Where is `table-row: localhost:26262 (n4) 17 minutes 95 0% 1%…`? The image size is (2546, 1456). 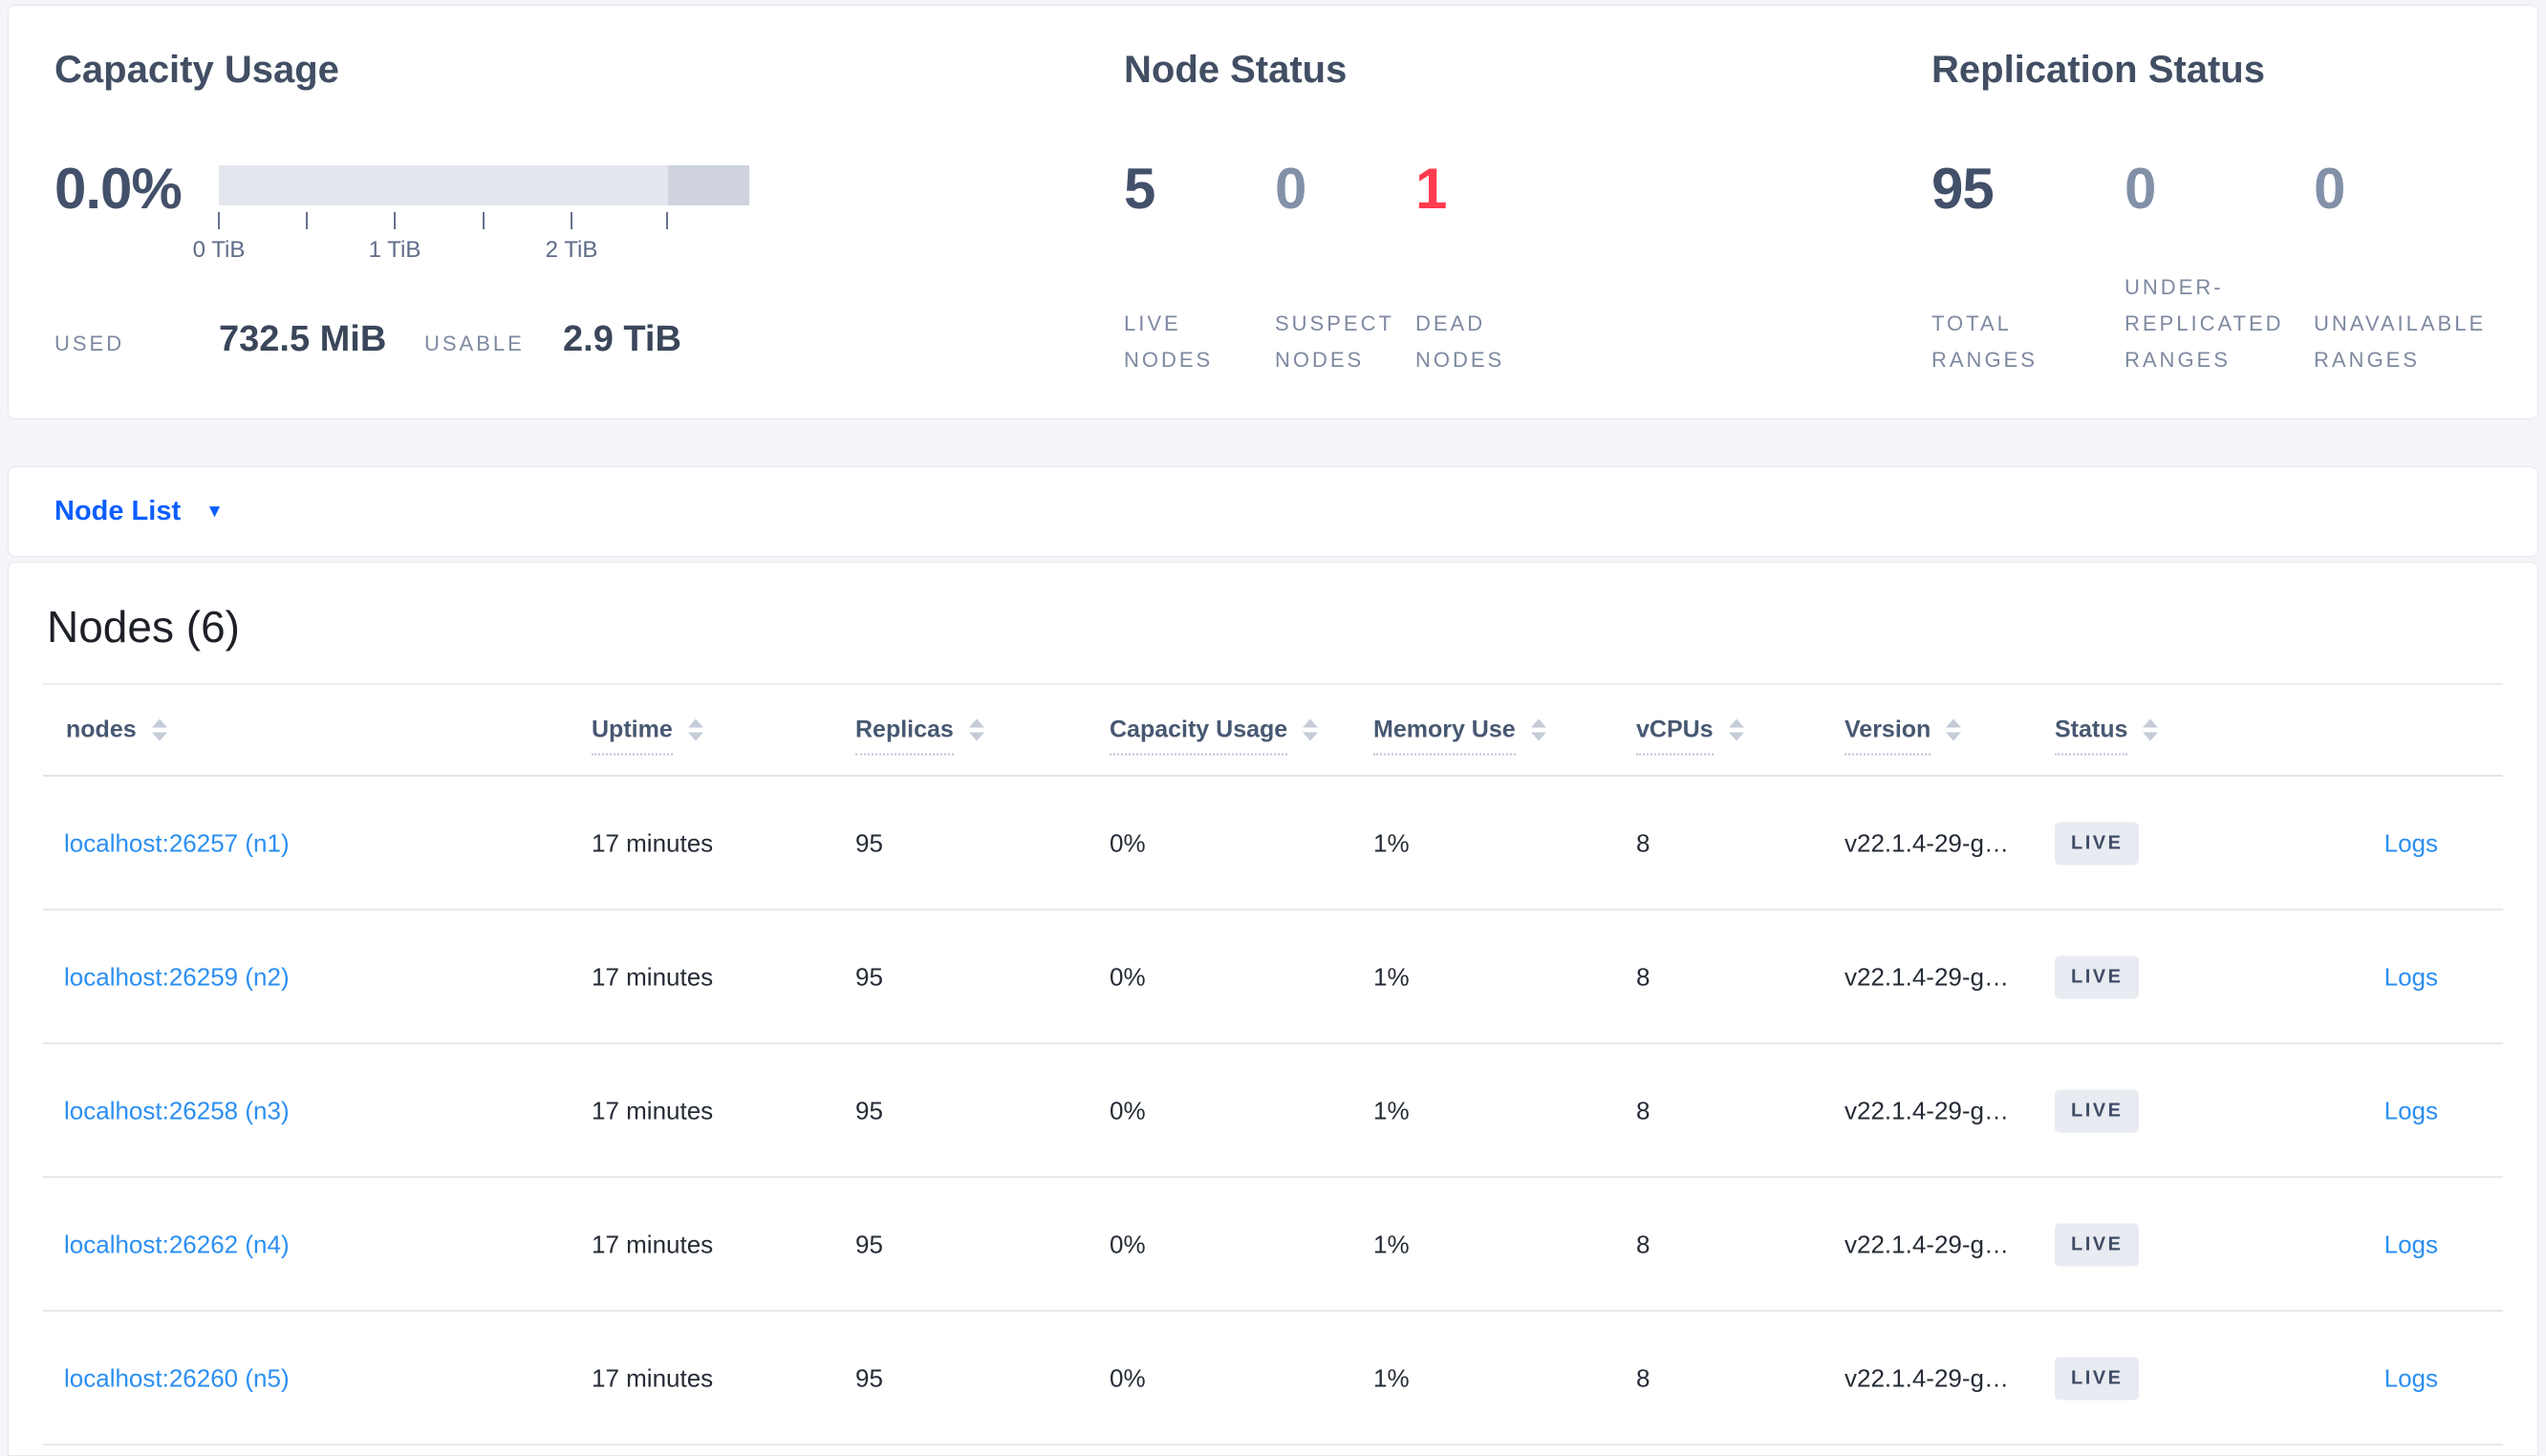 table-row: localhost:26262 (n4) 17 minutes 95 0% 1%… is located at coordinates (1273, 1245).